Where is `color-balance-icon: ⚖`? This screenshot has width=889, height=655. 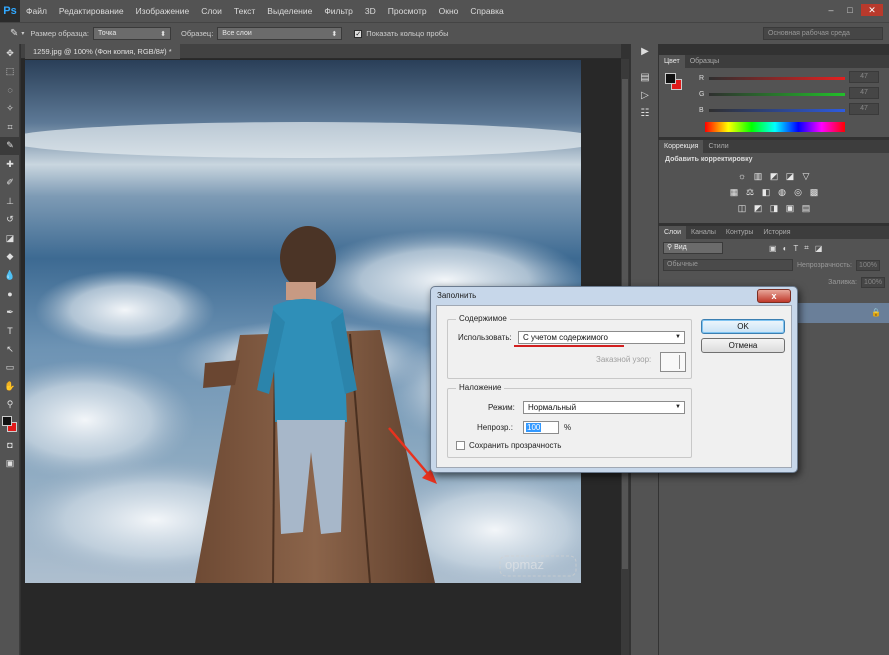 color-balance-icon: ⚖ is located at coordinates (750, 192).